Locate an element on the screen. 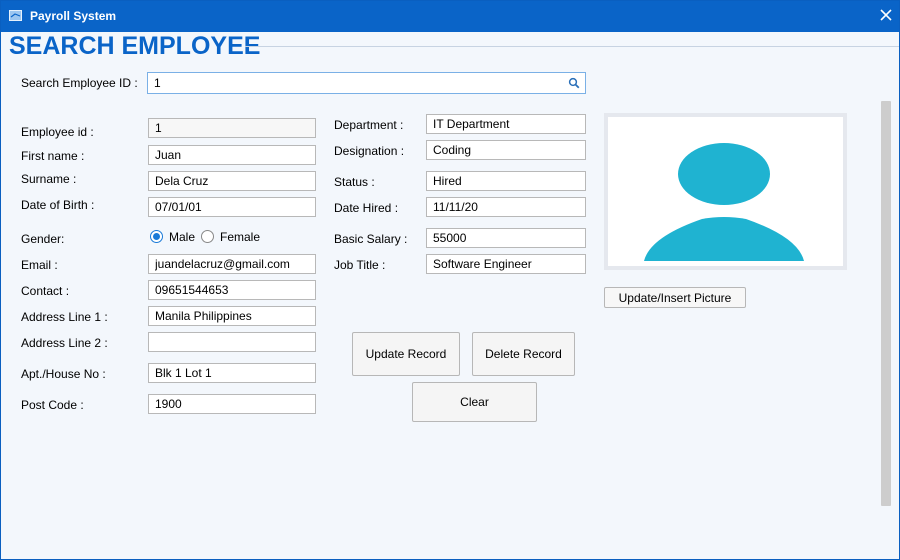  user-avatar-icon is located at coordinates (724, 202).